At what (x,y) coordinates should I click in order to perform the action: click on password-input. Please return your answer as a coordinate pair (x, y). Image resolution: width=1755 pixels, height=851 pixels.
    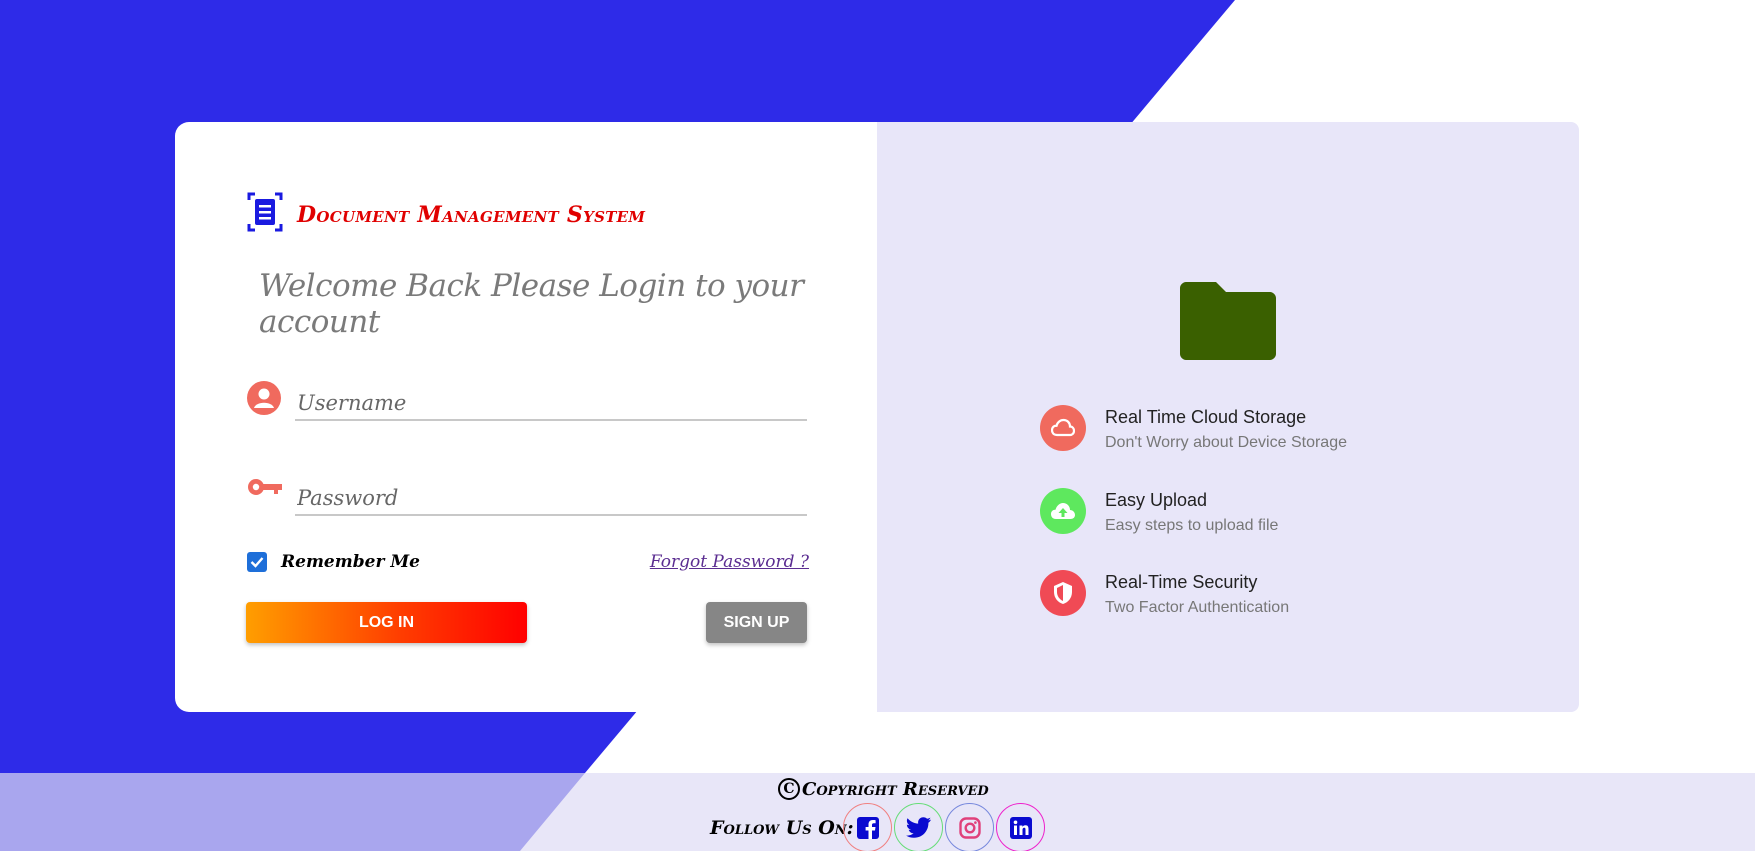
    Looking at the image, I should click on (551, 499).